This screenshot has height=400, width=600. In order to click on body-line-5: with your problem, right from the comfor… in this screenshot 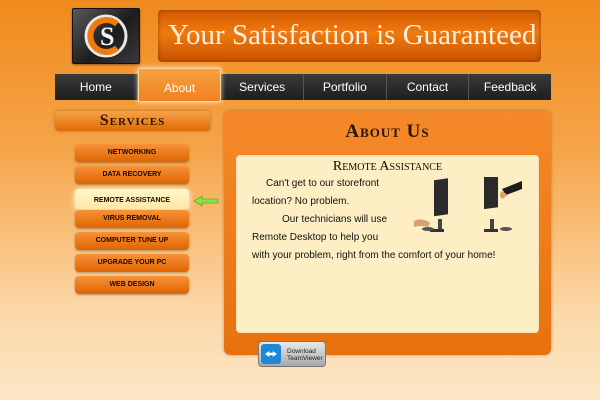, I will do `click(374, 255)`.